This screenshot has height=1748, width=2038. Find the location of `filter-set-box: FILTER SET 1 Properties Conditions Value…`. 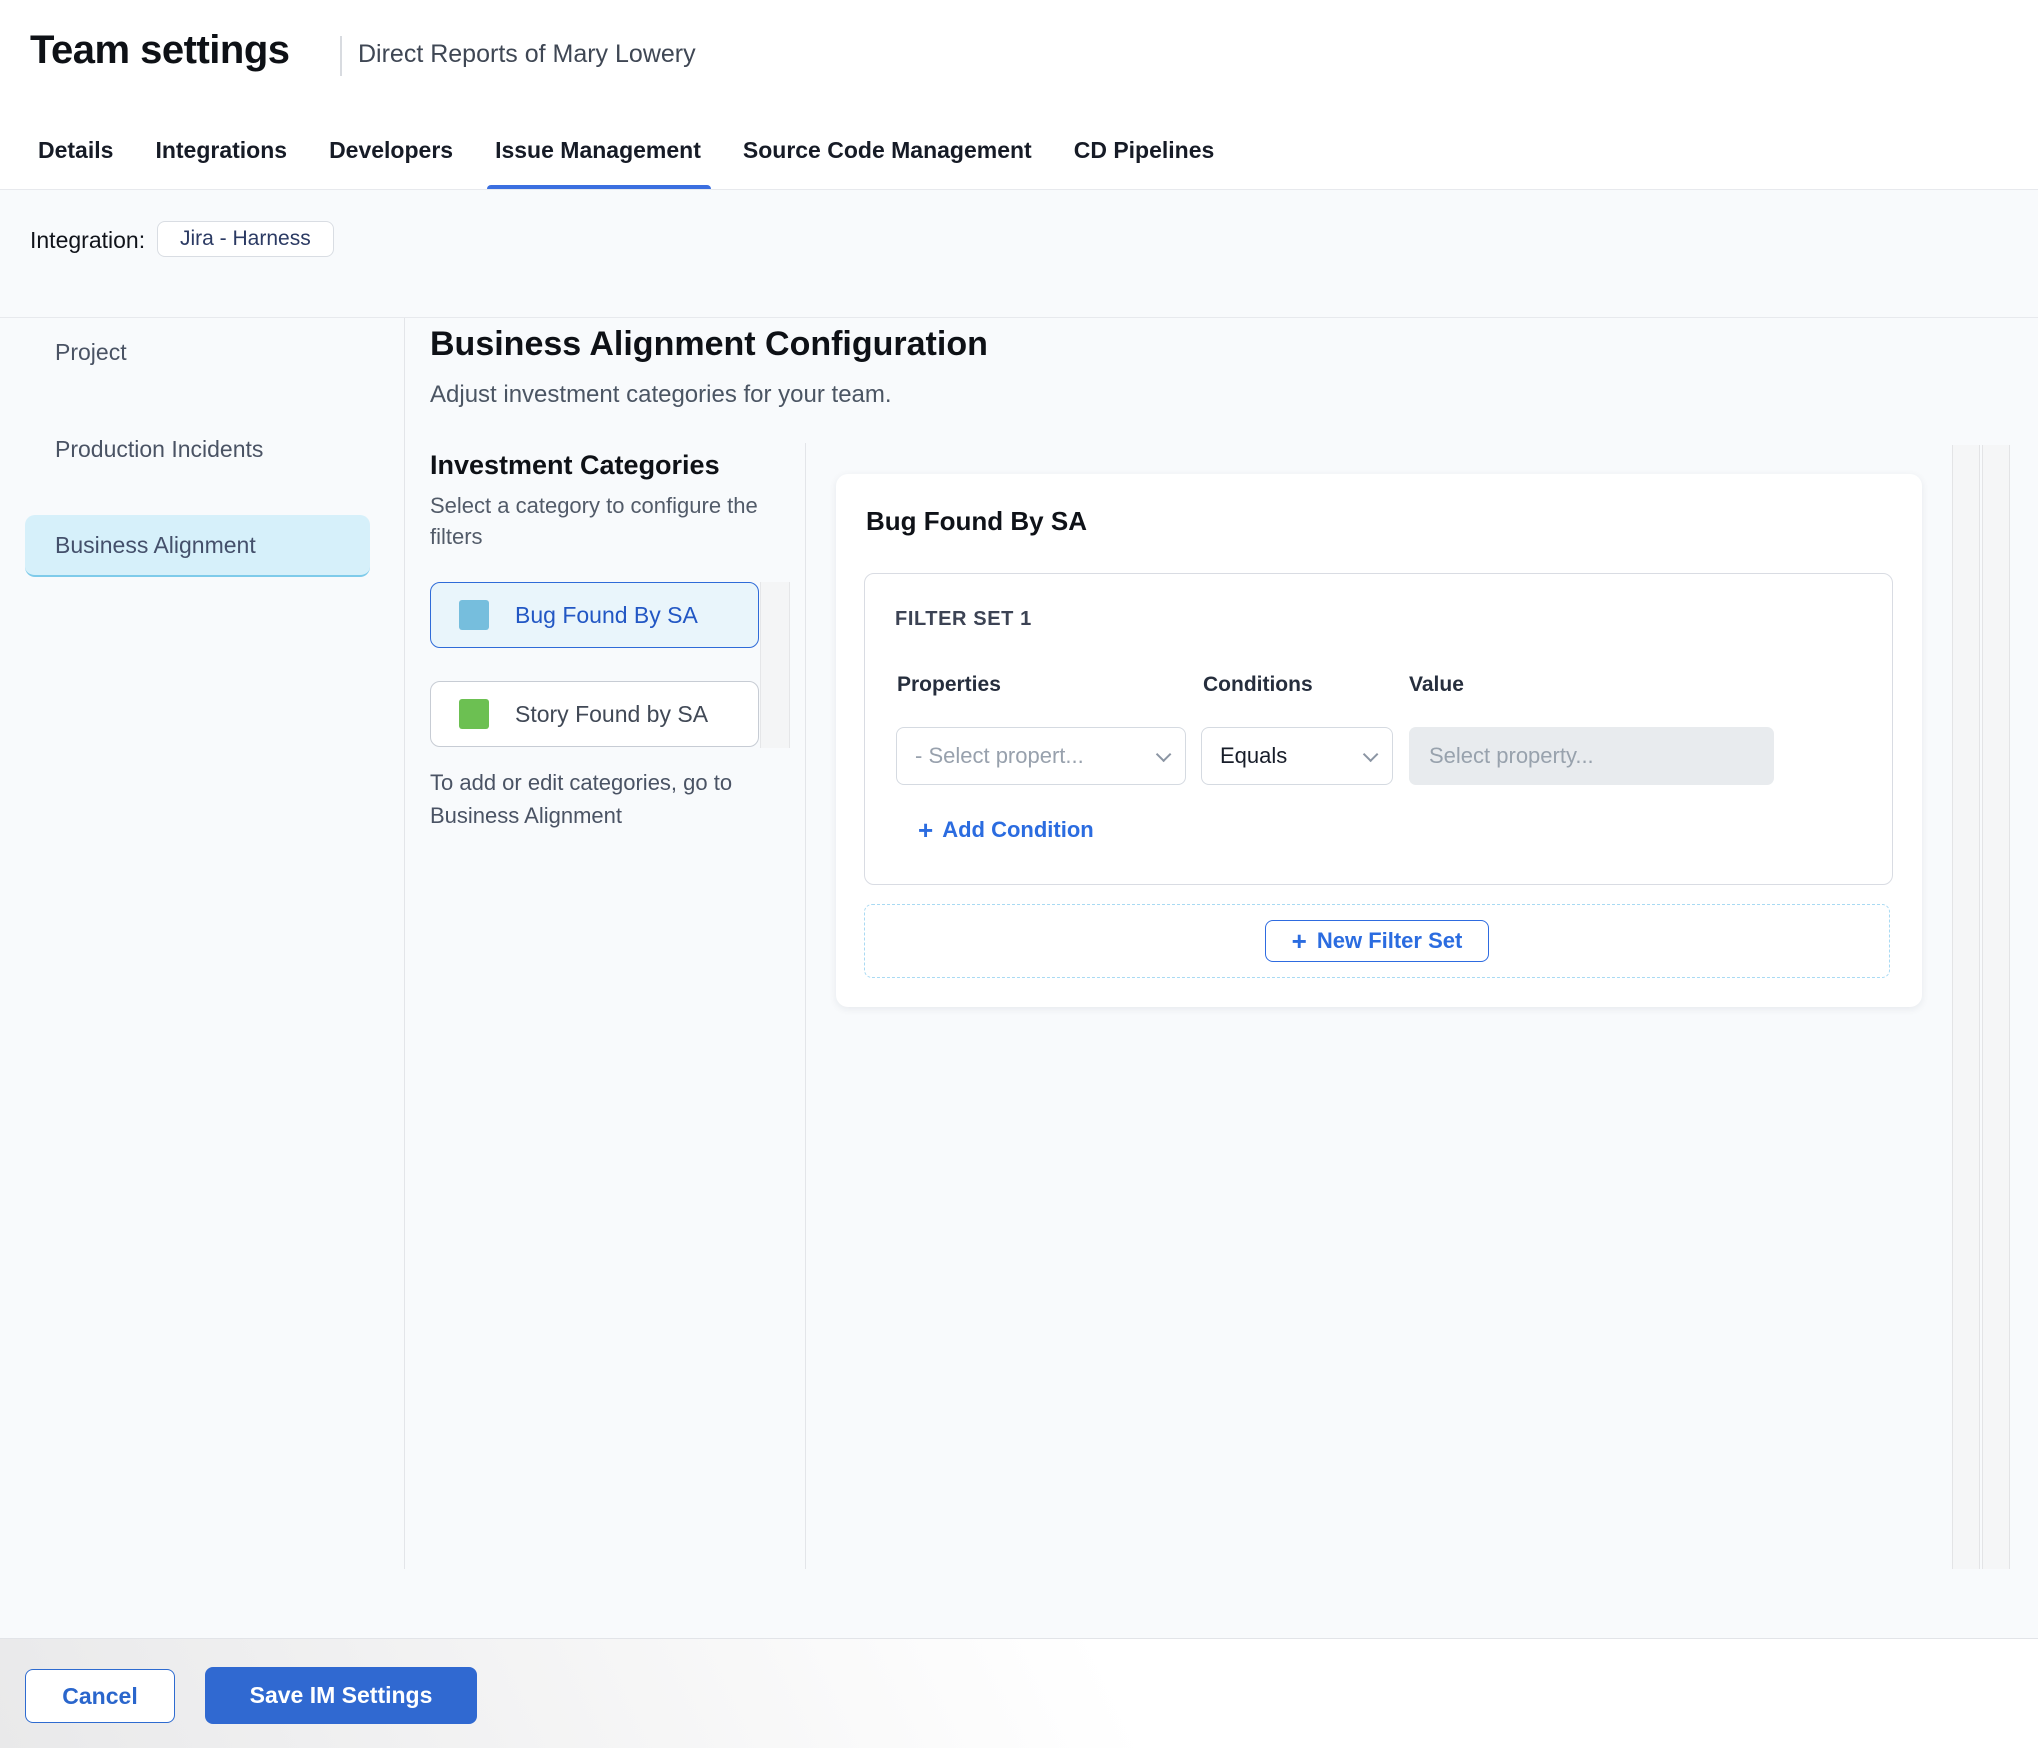

filter-set-box: FILTER SET 1 Properties Conditions Value… is located at coordinates (1378, 729).